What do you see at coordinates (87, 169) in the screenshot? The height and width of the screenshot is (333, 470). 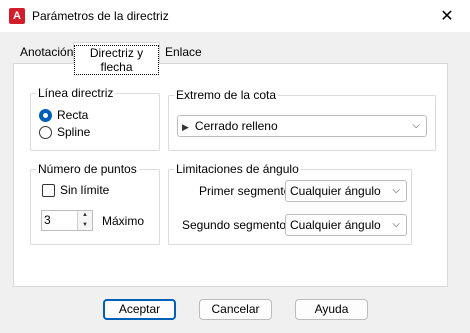 I see `num-points-group-title: Número de puntos` at bounding box center [87, 169].